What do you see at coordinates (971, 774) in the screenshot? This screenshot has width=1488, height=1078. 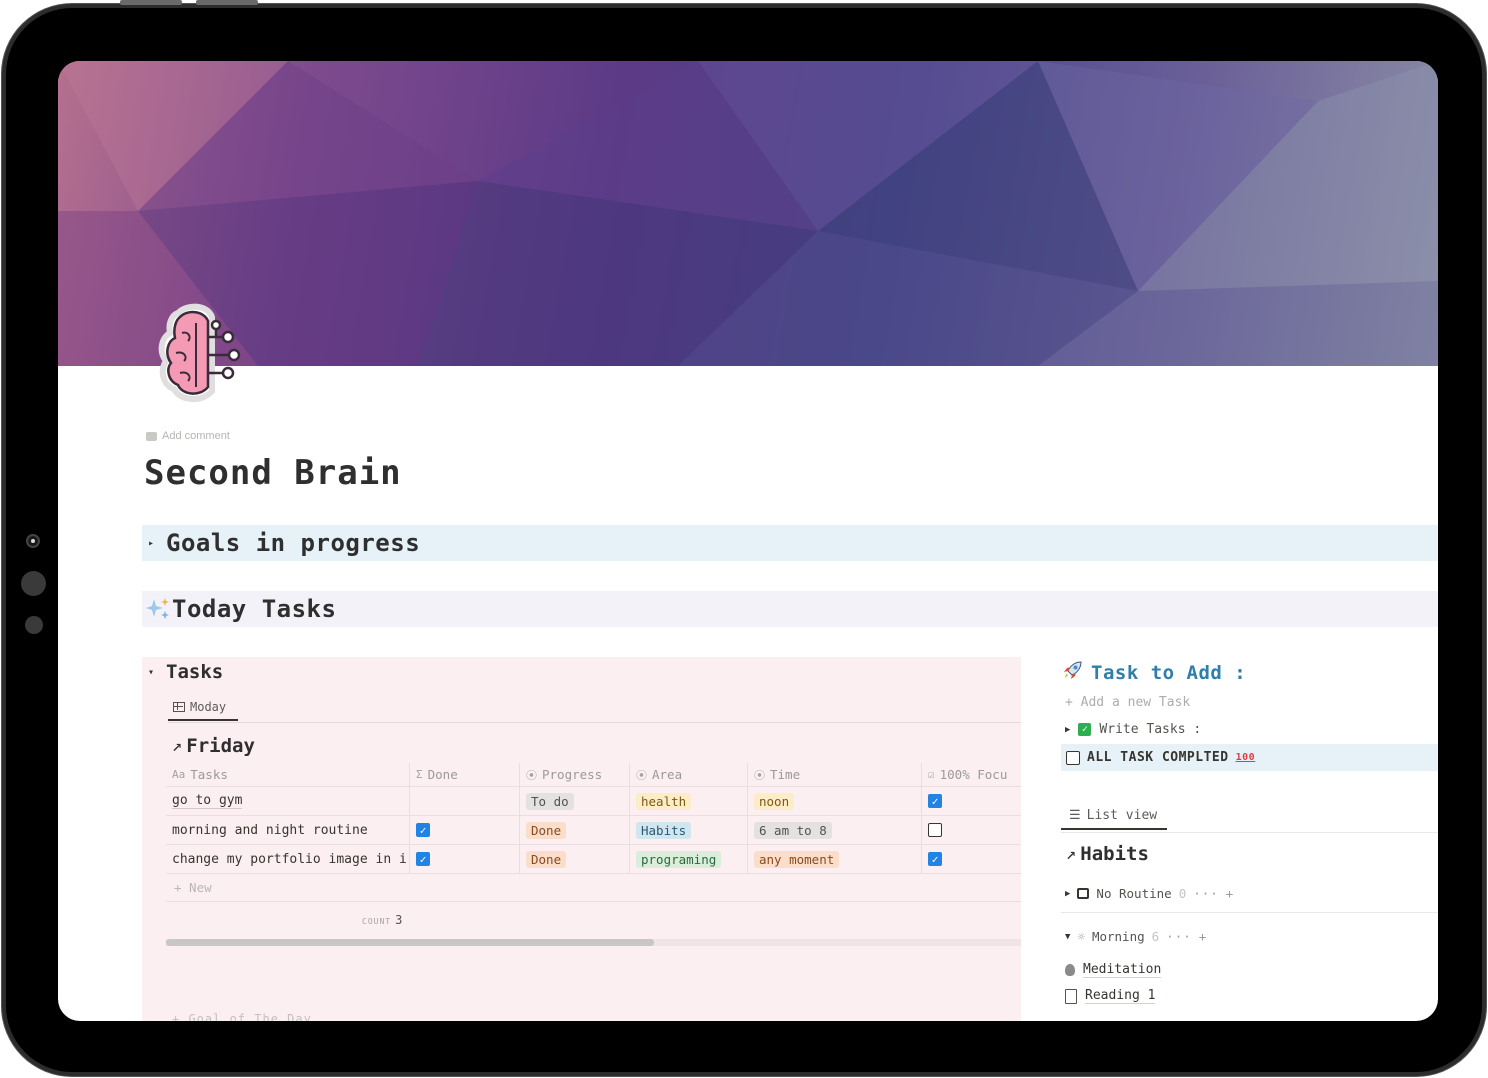 I see `column-header-focus: ☑ 100% Focu` at bounding box center [971, 774].